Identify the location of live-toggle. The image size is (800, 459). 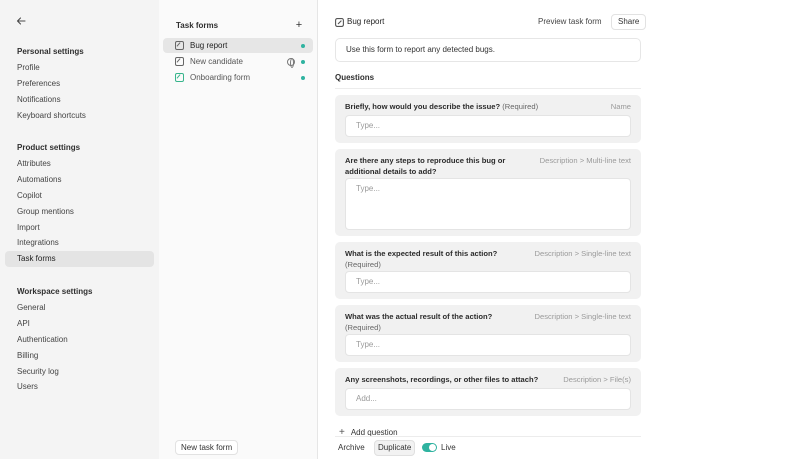
(429, 447).